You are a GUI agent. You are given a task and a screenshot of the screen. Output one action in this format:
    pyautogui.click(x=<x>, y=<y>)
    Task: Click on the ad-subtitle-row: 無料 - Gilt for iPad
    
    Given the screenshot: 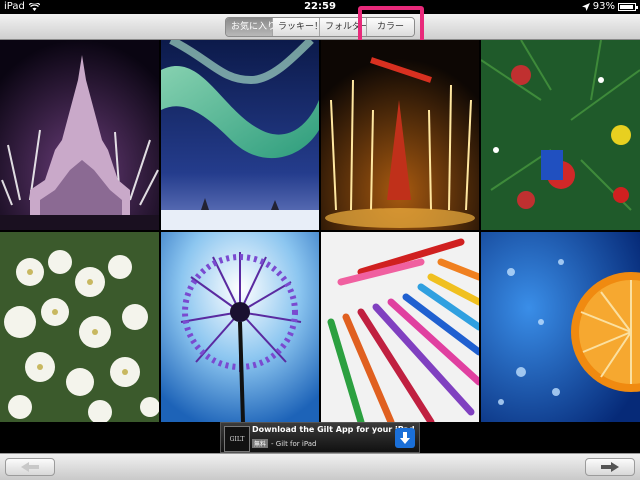 What is the action you would take?
    pyautogui.click(x=284, y=443)
    